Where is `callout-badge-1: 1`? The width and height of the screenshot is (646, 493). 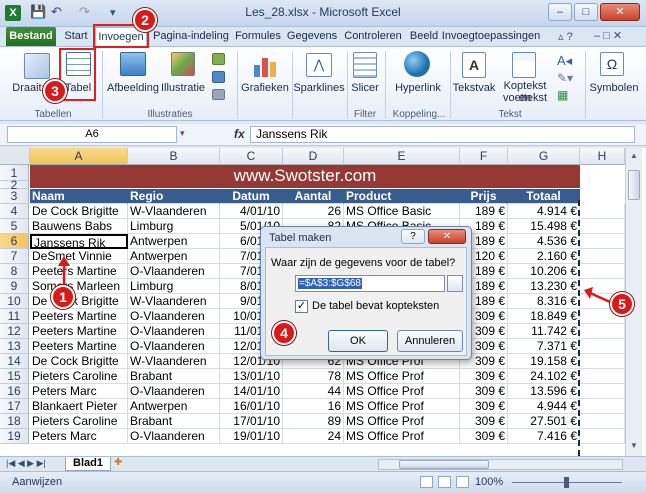 callout-badge-1: 1 is located at coordinates (63, 297).